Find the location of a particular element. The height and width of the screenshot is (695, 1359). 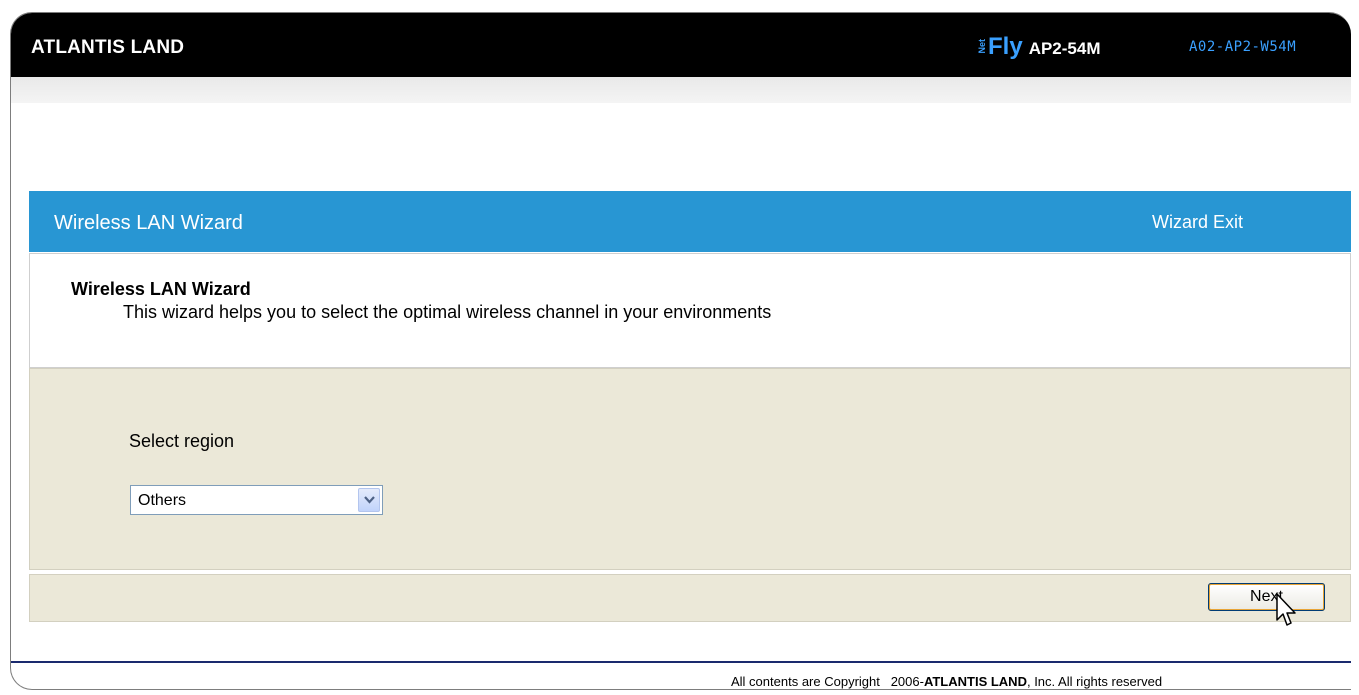

region-select-dropdown-button is located at coordinates (369, 500).